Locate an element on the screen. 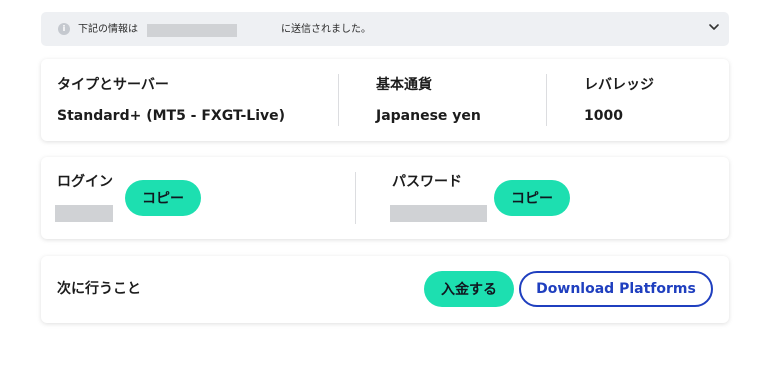 The width and height of the screenshot is (768, 384). redacted-email is located at coordinates (192, 30).